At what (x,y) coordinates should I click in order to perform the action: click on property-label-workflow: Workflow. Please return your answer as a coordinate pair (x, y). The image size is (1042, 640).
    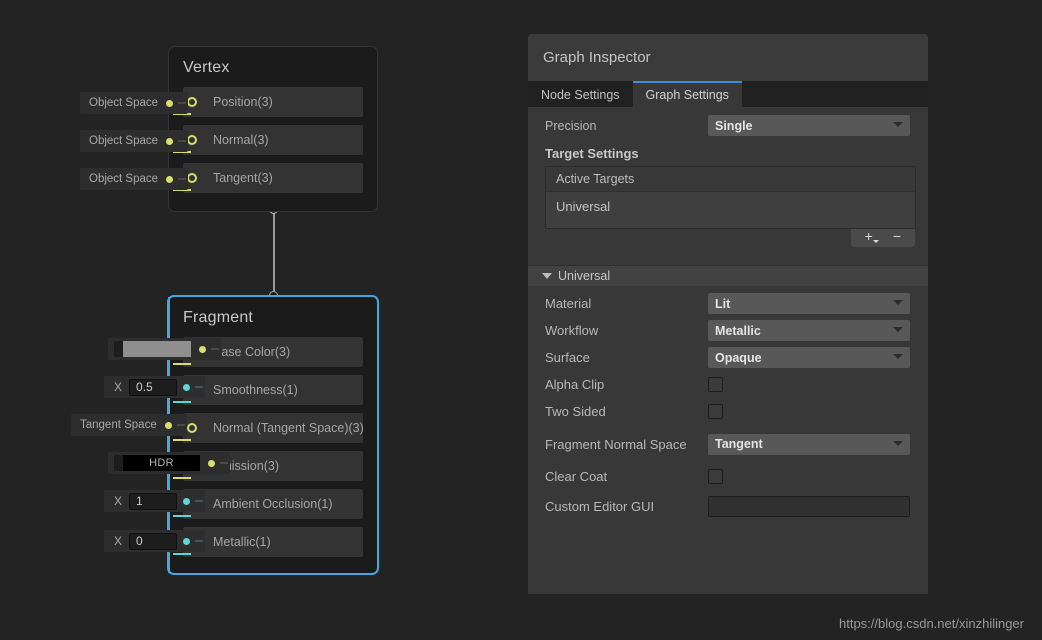
    Looking at the image, I should click on (572, 330).